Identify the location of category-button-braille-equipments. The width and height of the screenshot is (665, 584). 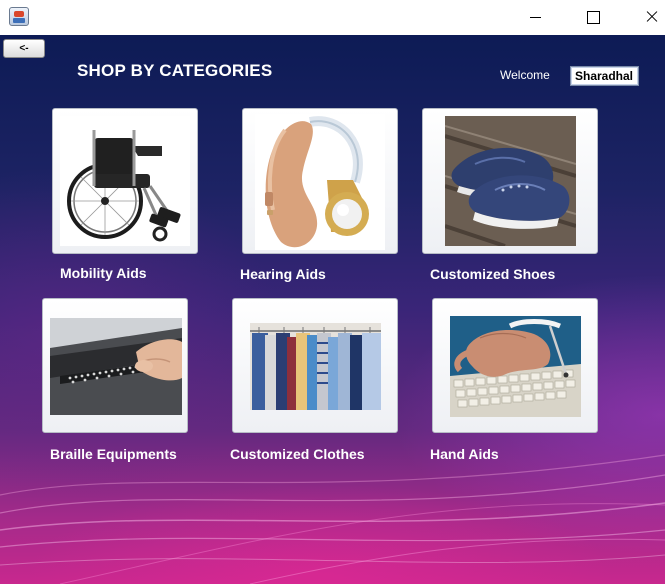
(115, 365).